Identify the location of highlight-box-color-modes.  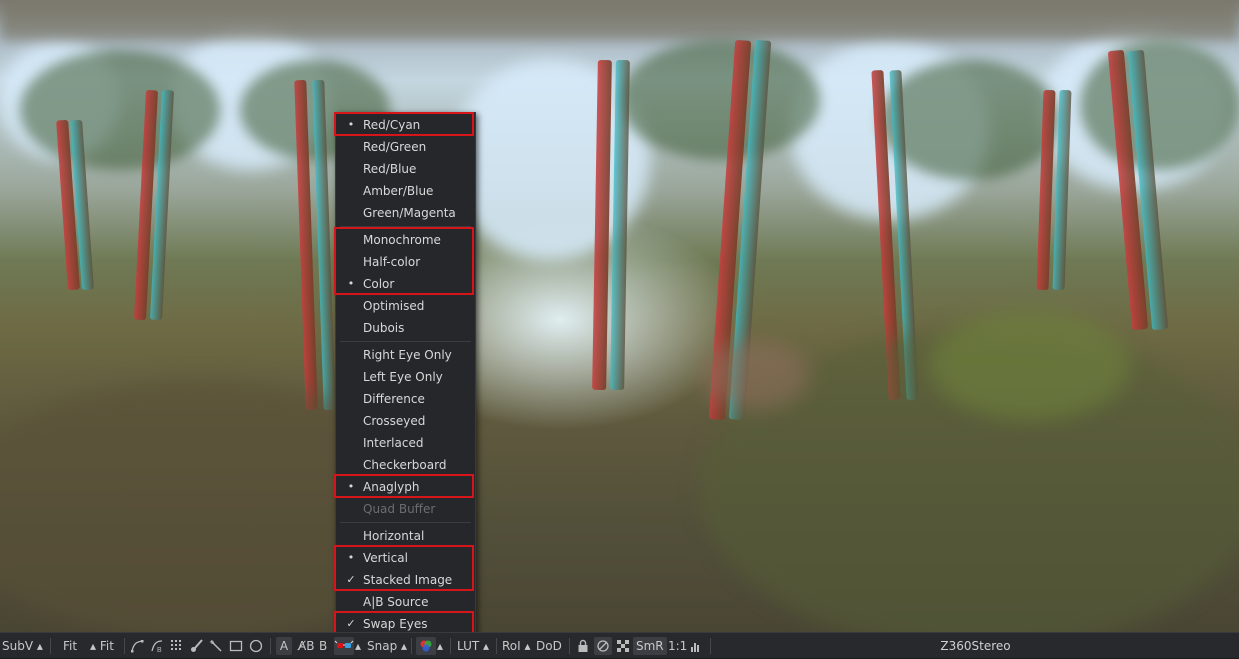
(404, 261).